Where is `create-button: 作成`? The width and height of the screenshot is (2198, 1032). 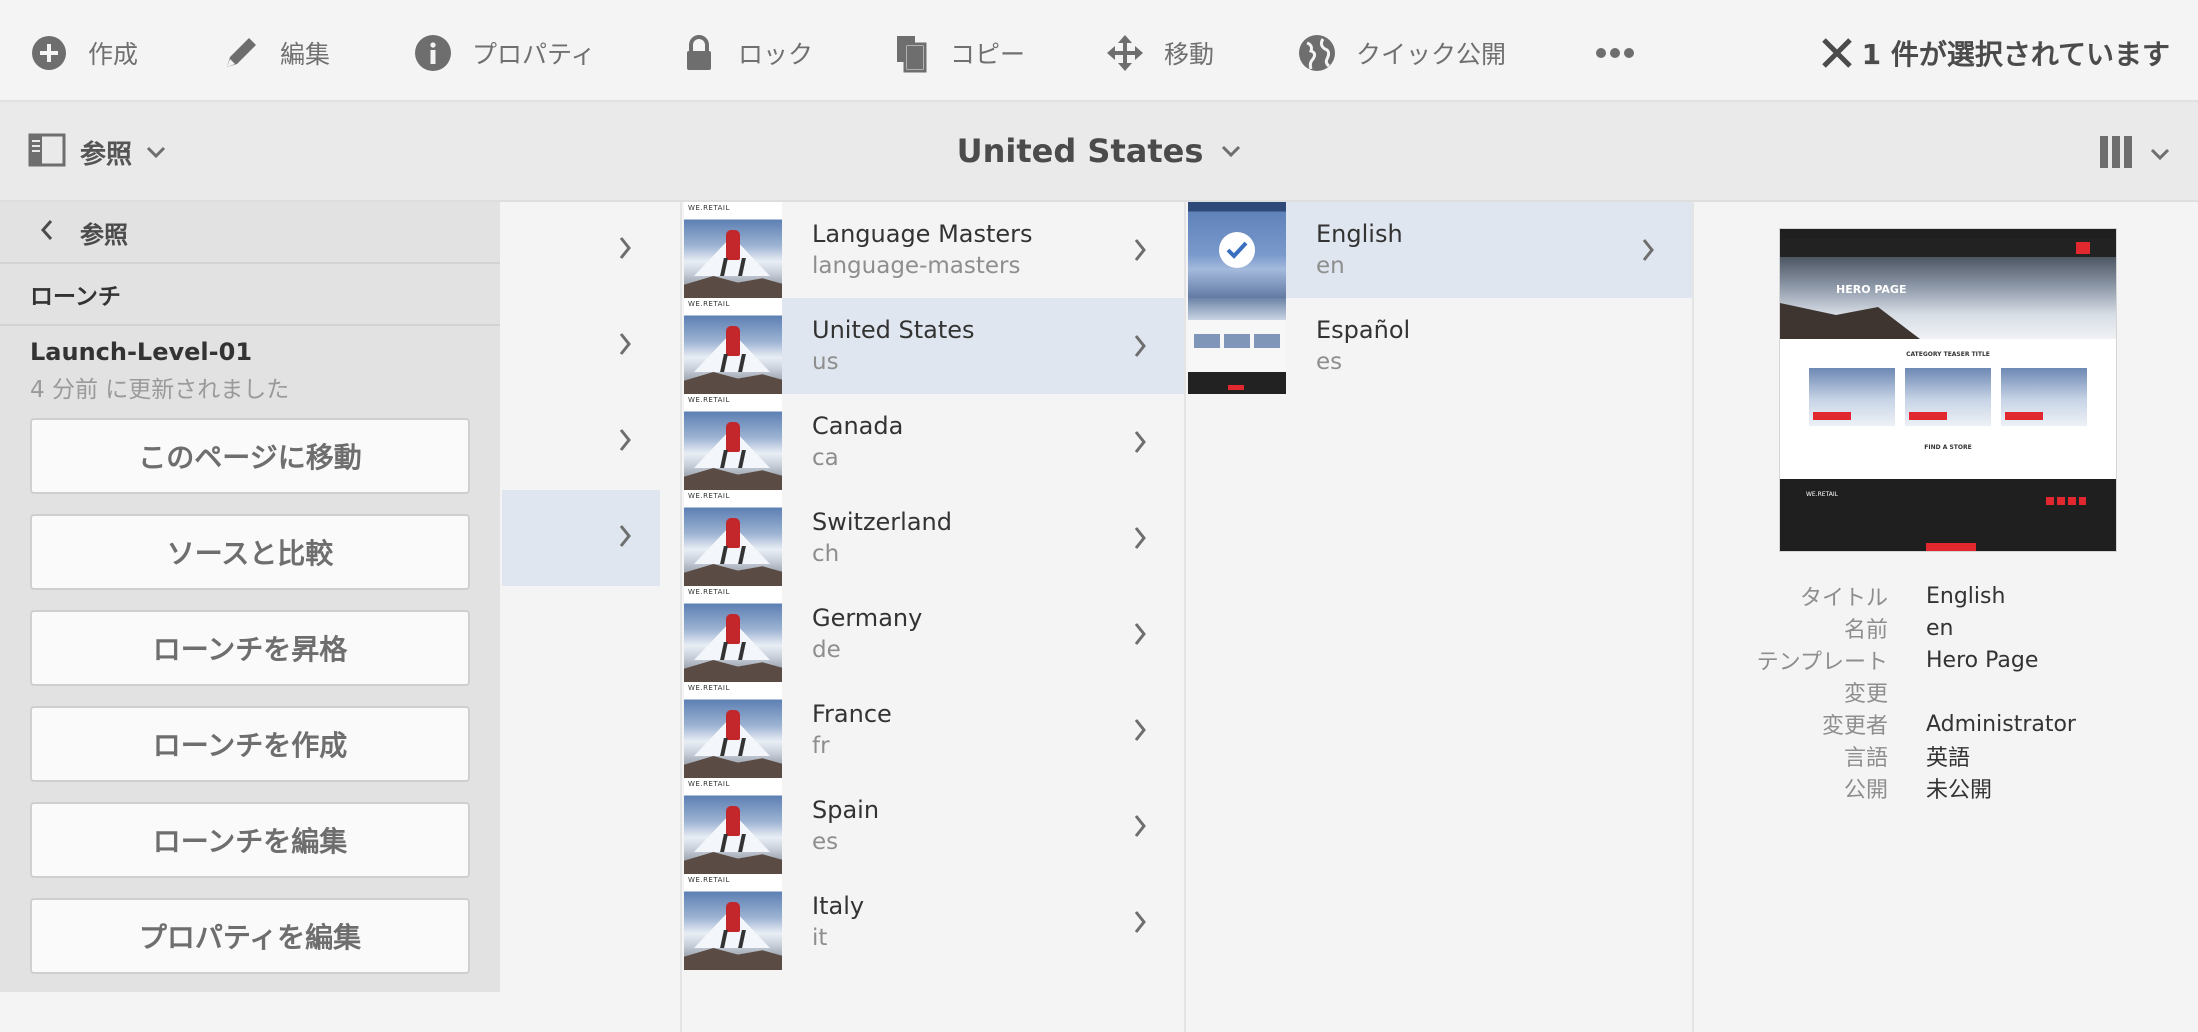 create-button: 作成 is located at coordinates (83, 53).